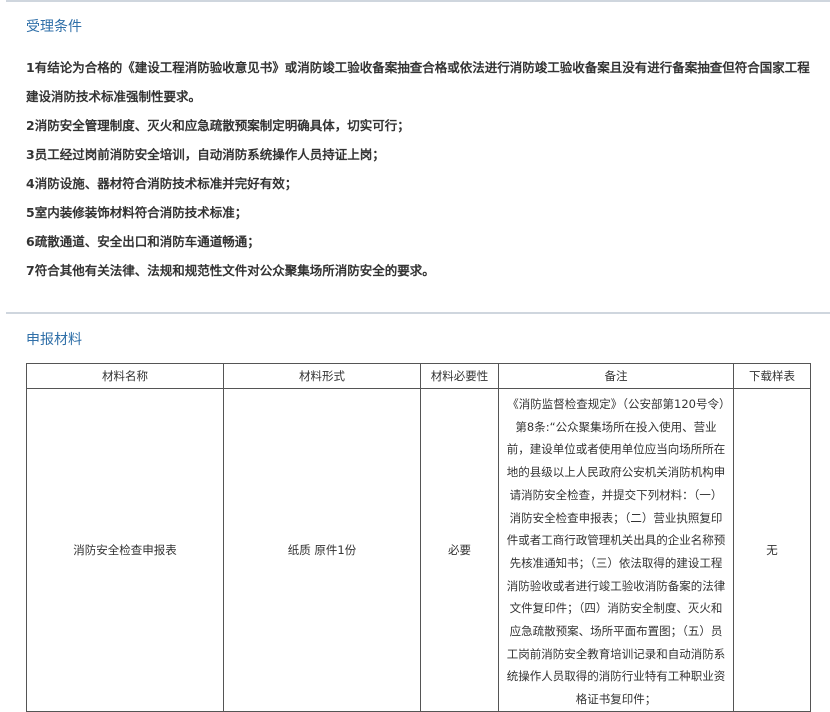 This screenshot has width=830, height=712. Describe the element at coordinates (54, 27) in the screenshot. I see `conditions-title: 受理条件` at that location.